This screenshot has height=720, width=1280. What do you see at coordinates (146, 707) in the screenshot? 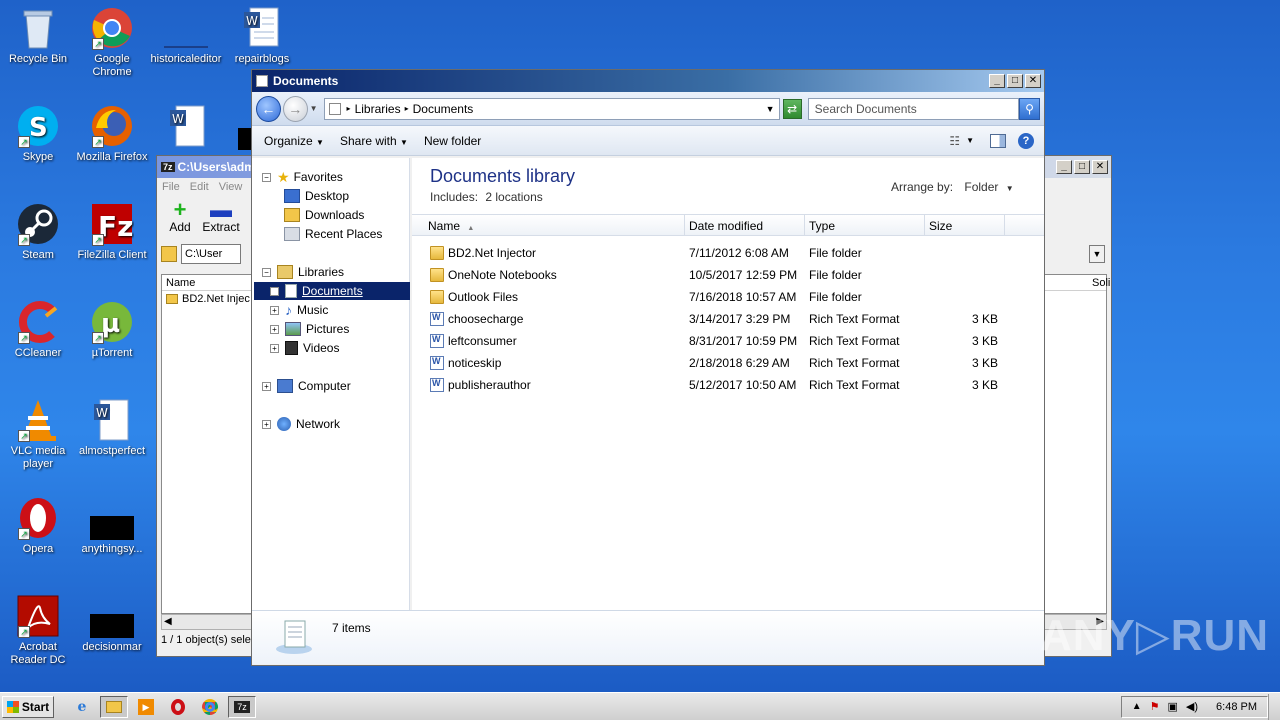
I see `media-player-taskbar-icon: ▶` at bounding box center [146, 707].